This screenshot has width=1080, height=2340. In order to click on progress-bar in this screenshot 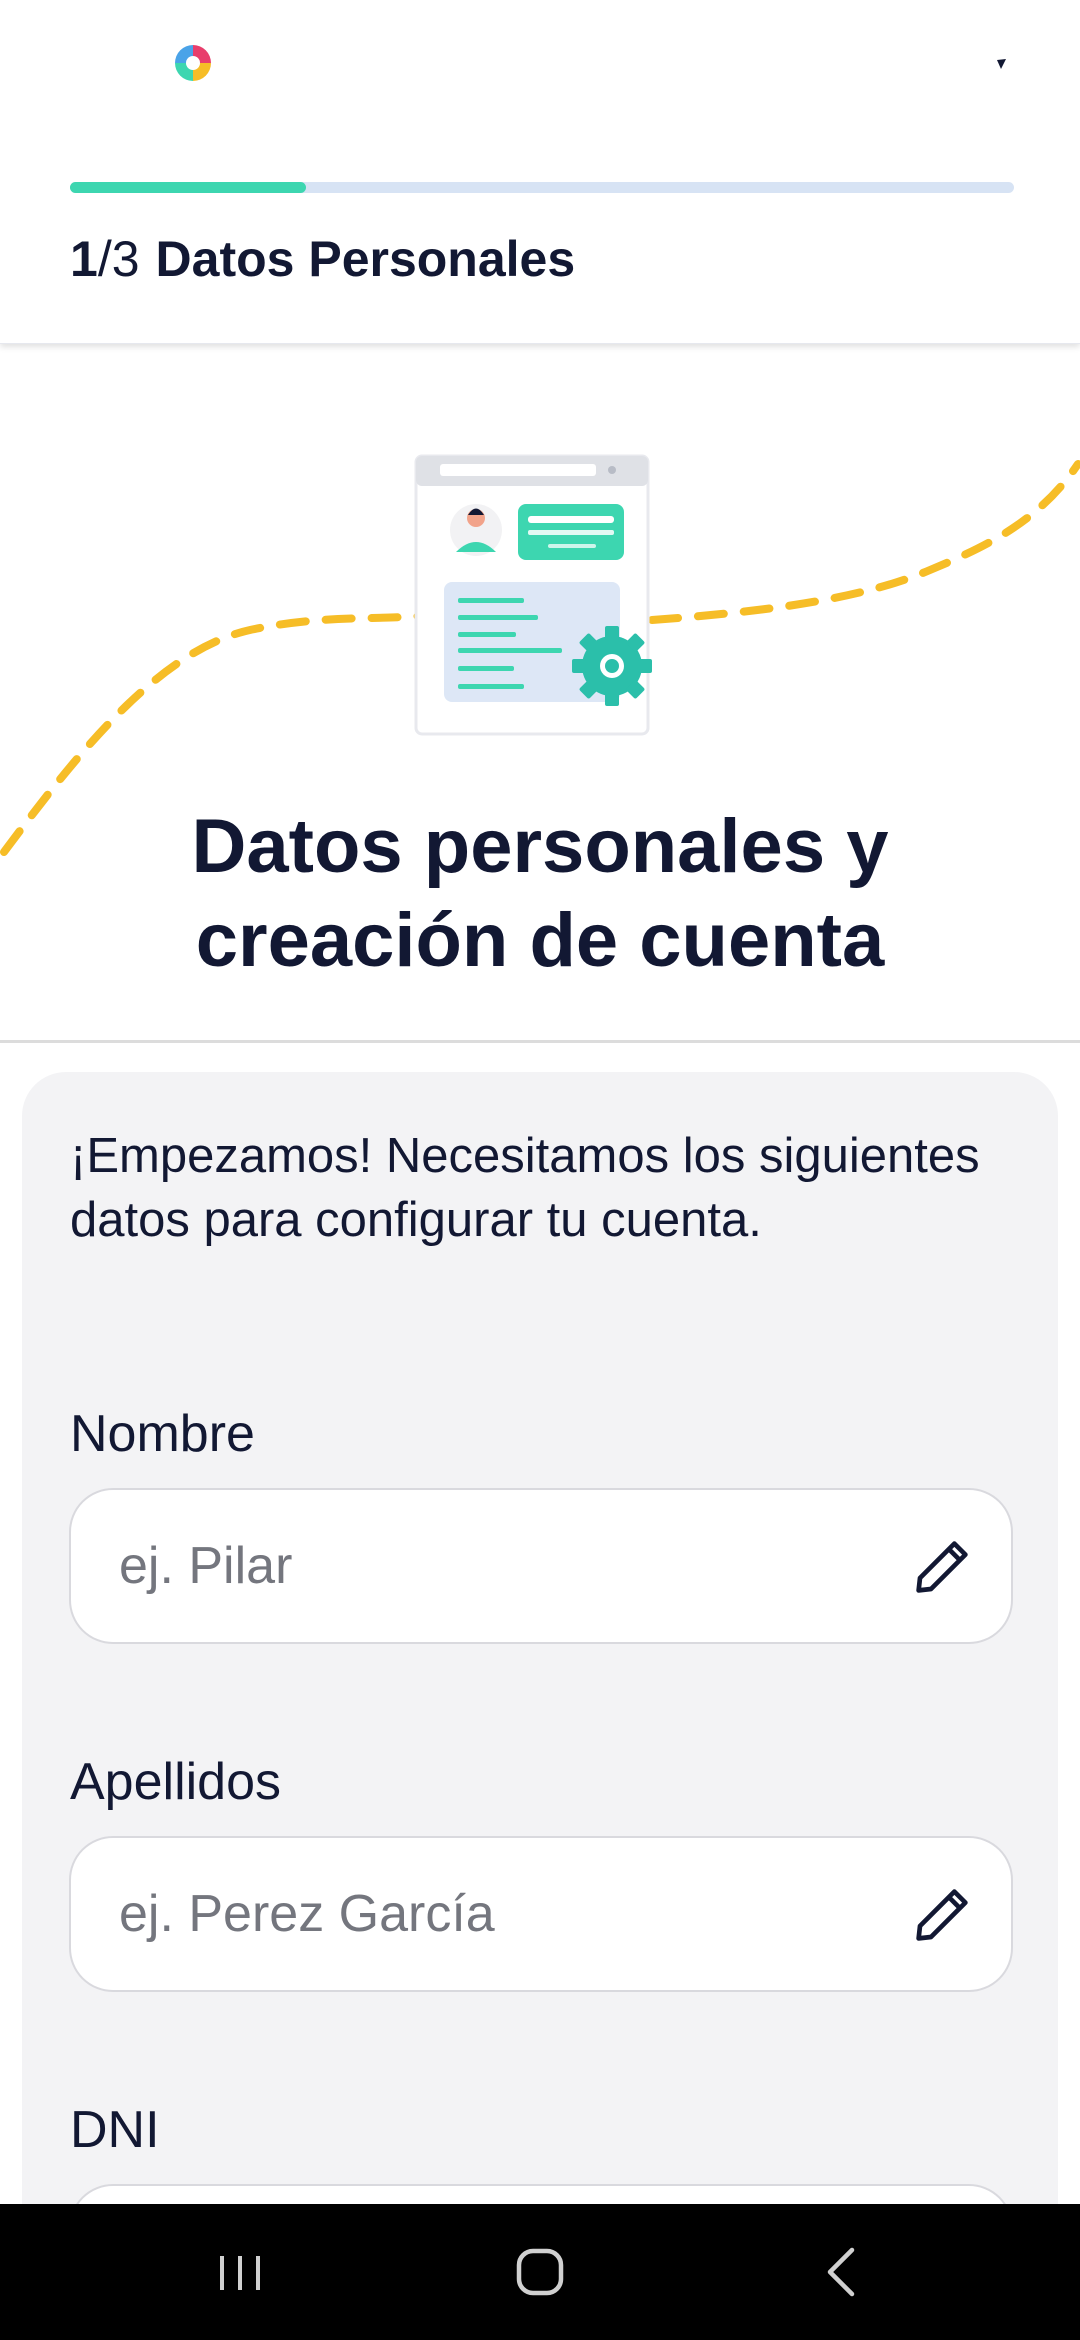, I will do `click(542, 187)`.